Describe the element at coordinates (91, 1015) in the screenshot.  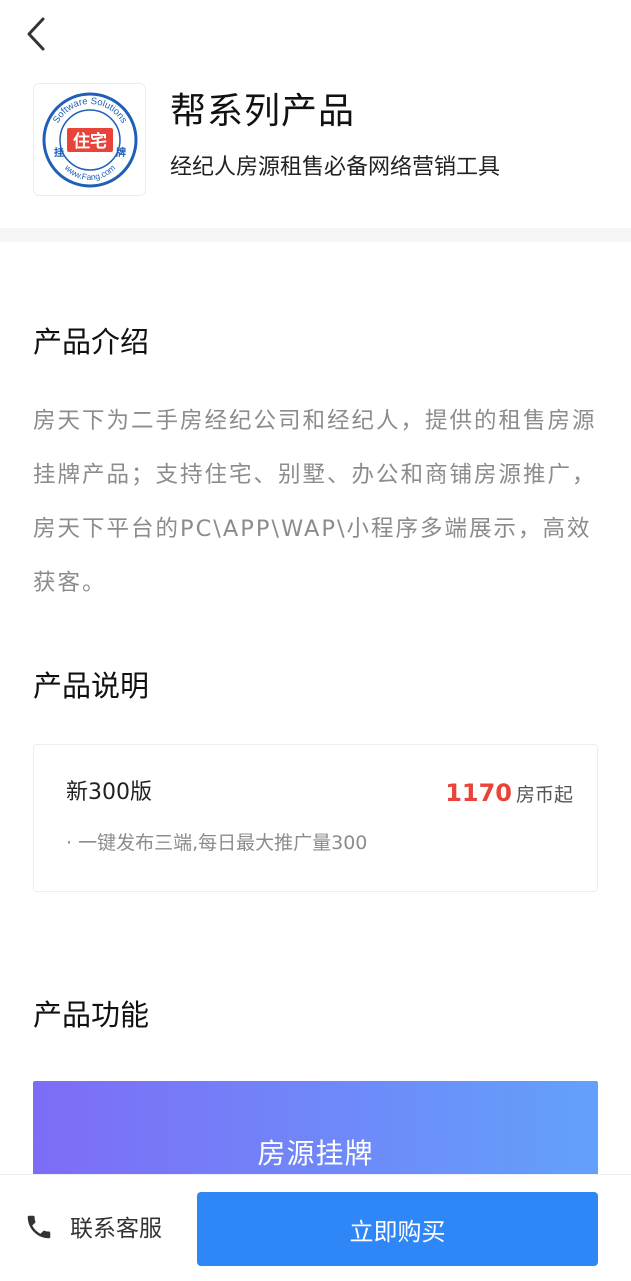
I see `features-section-title: 产品功能` at that location.